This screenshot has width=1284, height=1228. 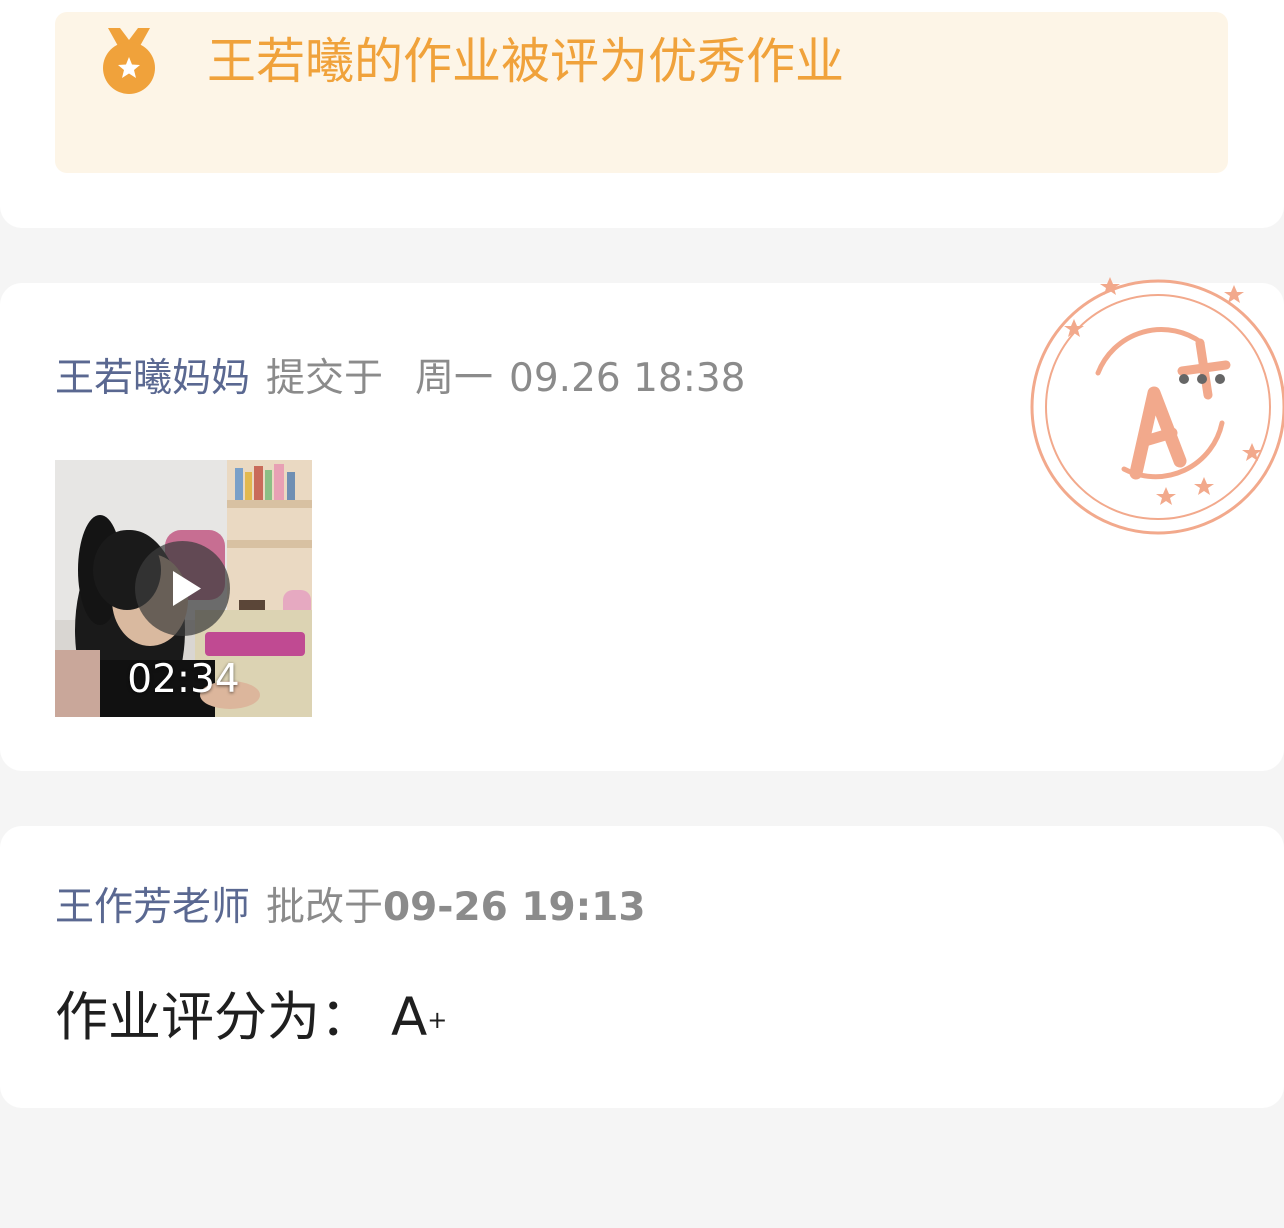 I want to click on score-grade: A+, so click(x=419, y=1017).